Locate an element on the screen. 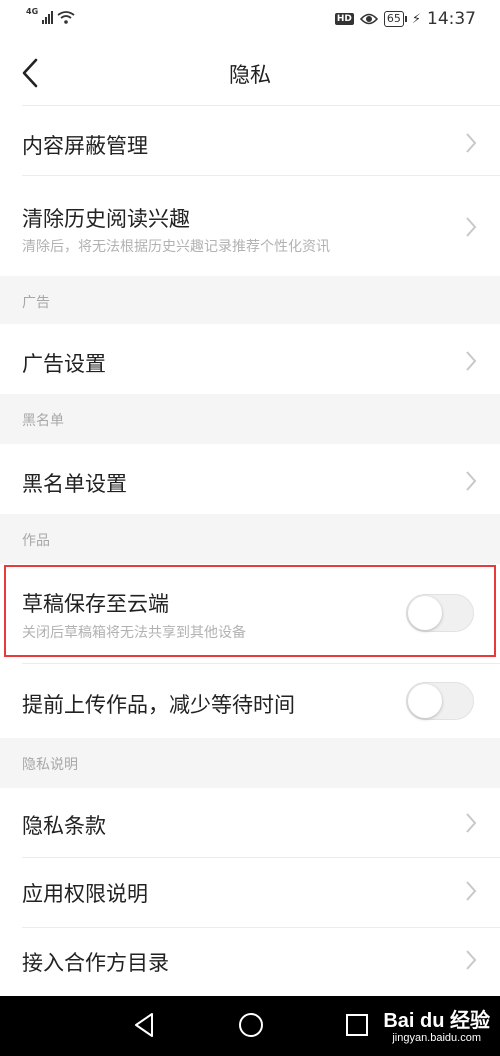 This screenshot has width=500, height=1056. status-bar: 4G HD 65 ⚡ 14:37 is located at coordinates (250, 21).